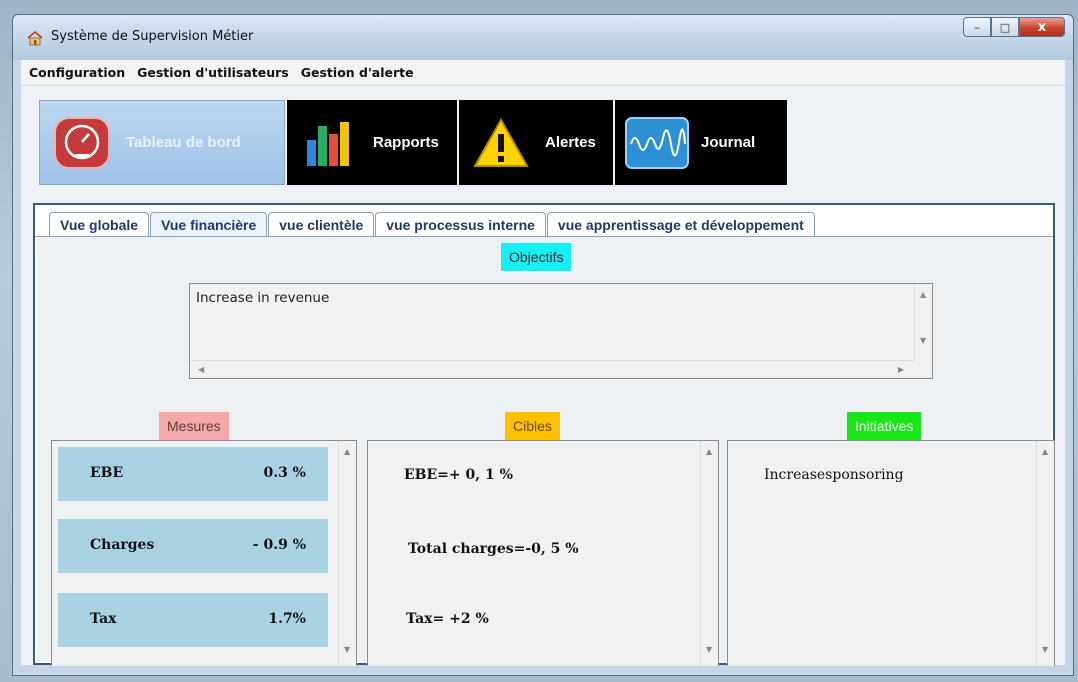 The height and width of the screenshot is (682, 1078). I want to click on measure-name: Tax, so click(103, 619).